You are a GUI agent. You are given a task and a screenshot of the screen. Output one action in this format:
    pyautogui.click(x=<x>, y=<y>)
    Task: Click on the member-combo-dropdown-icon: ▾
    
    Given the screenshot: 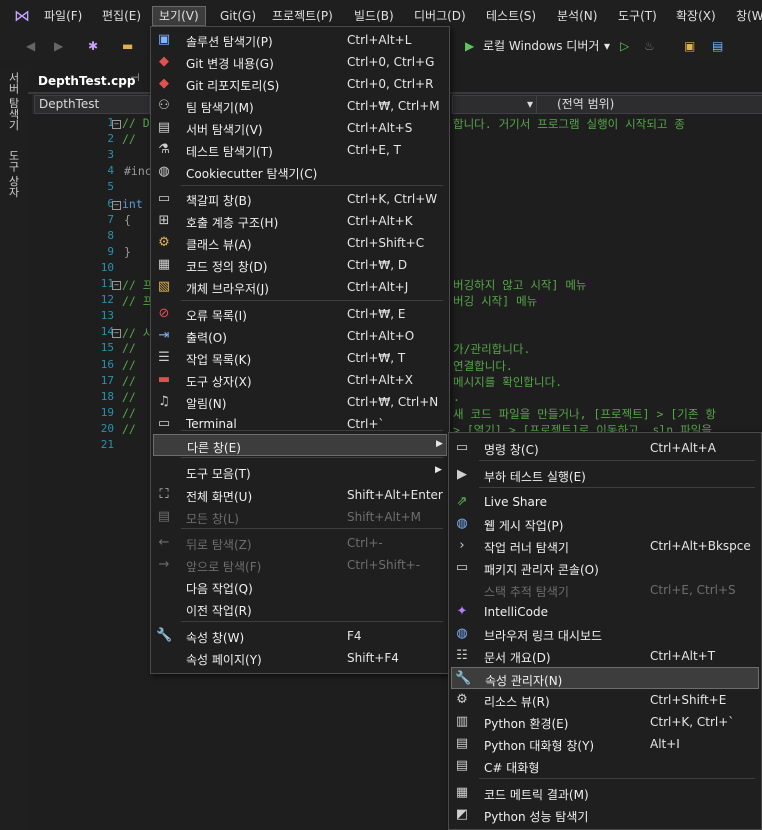 What is the action you would take?
    pyautogui.click(x=495, y=104)
    